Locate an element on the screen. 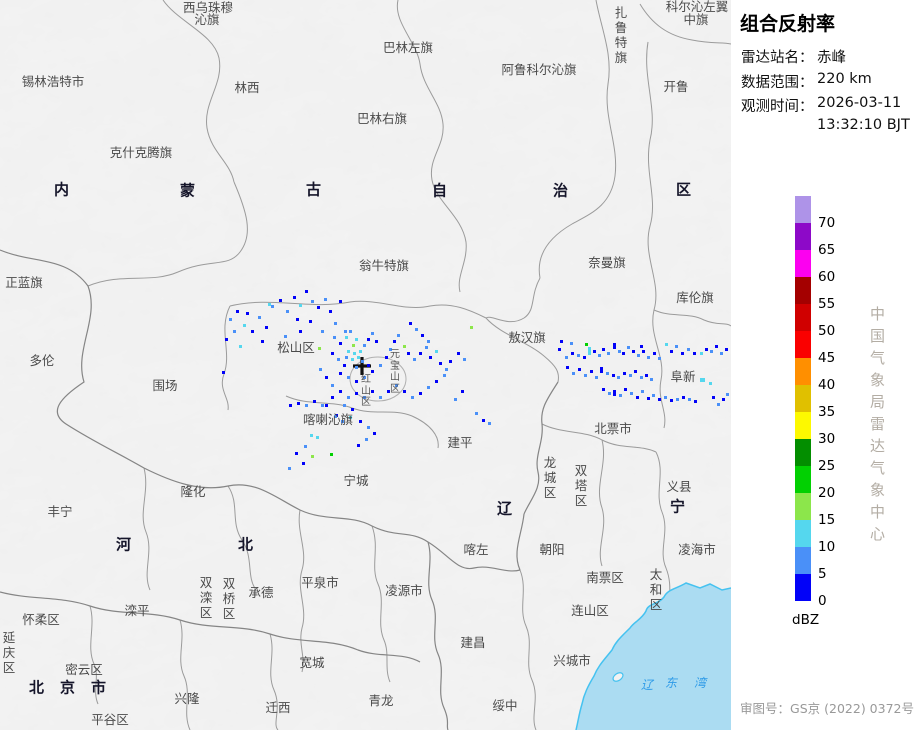 The height and width of the screenshot is (730, 920). province-label: 河 is located at coordinates (124, 544).